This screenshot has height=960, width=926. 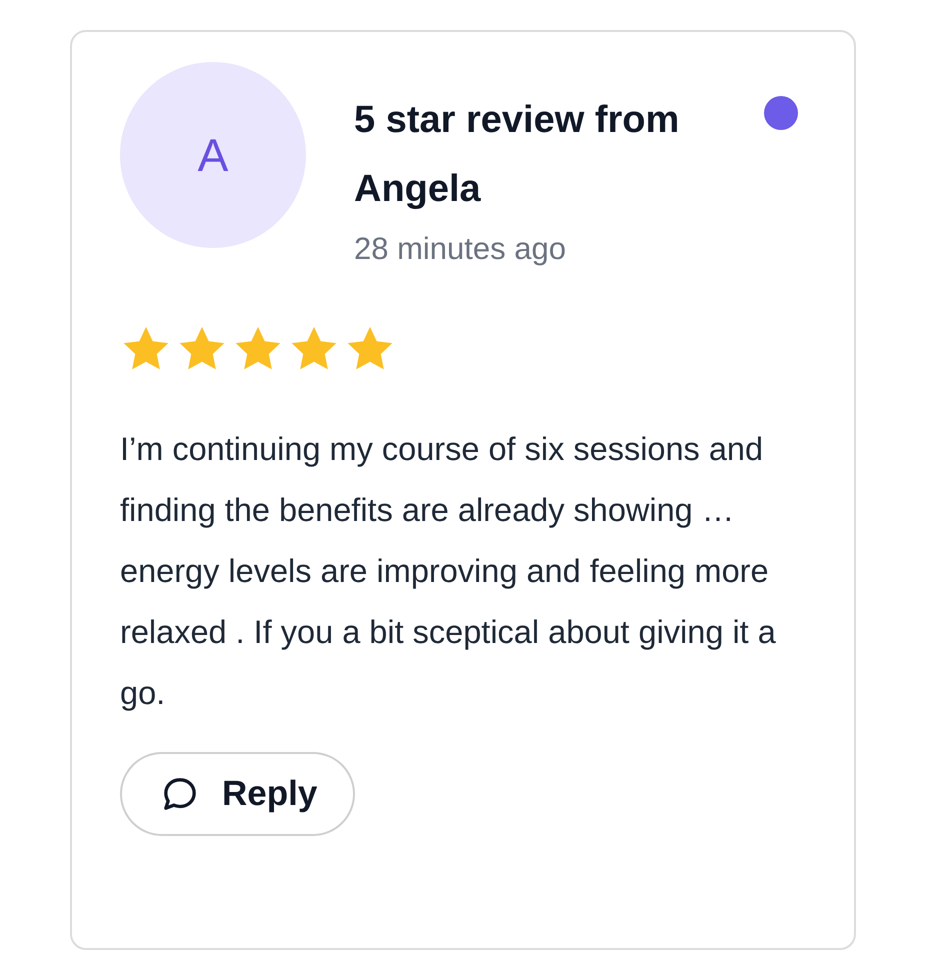 I want to click on avatar: A, so click(x=213, y=155).